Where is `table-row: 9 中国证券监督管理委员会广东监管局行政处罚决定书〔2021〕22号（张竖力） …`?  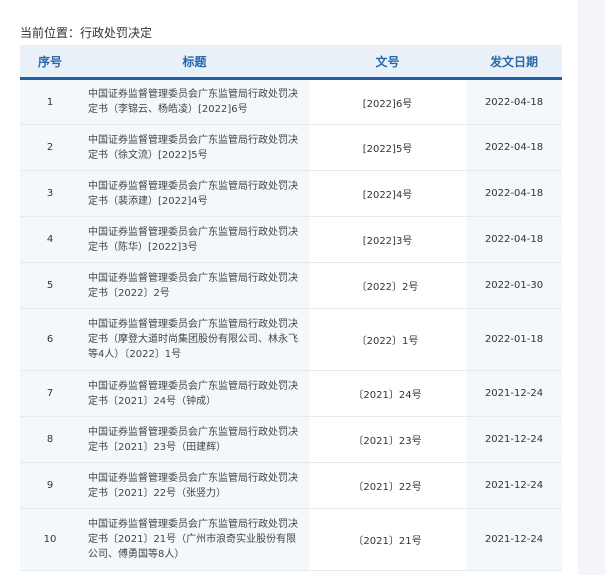
table-row: 9 中国证券监督管理委员会广东监管局行政处罚决定书〔2021〕22号（张竖力） … is located at coordinates (291, 485).